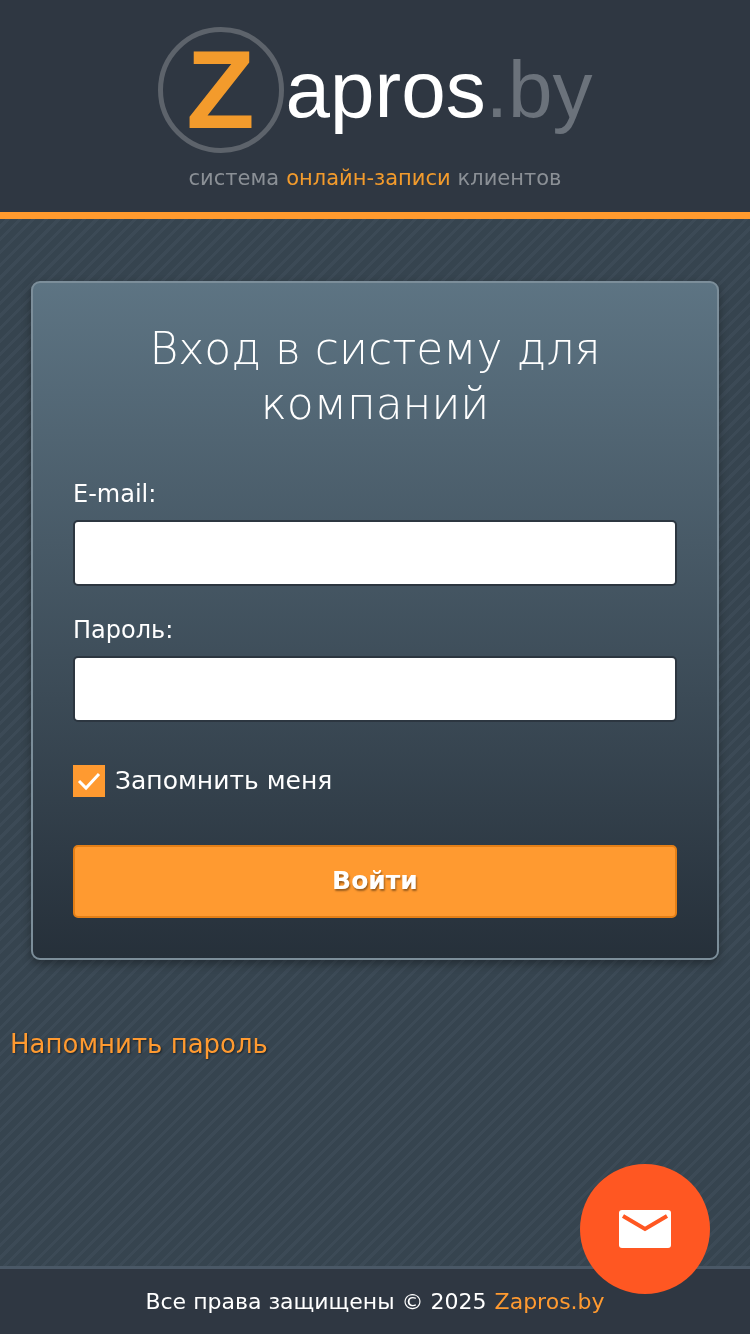 The image size is (750, 1334). Describe the element at coordinates (89, 780) in the screenshot. I see `remember-checkbox` at that location.